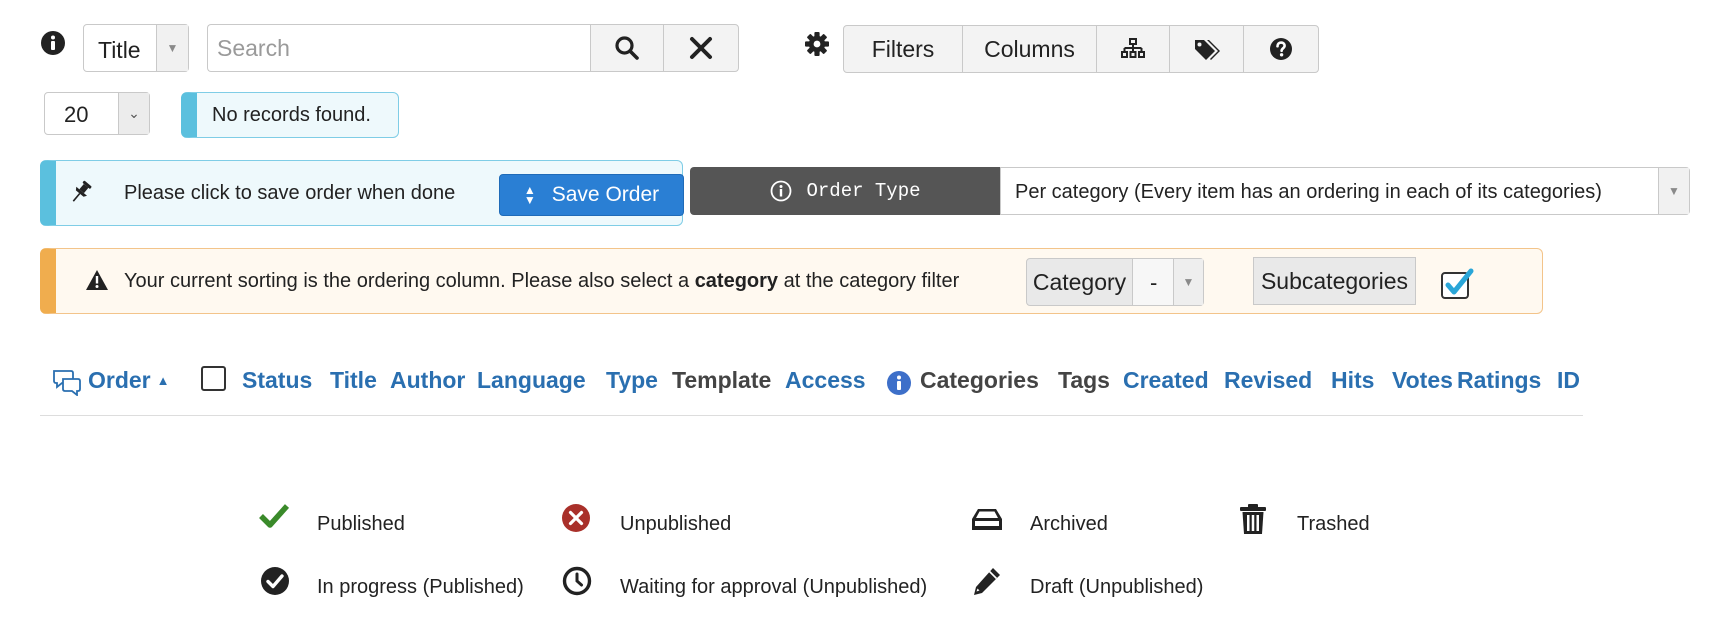  I want to click on search-icon, so click(627, 48).